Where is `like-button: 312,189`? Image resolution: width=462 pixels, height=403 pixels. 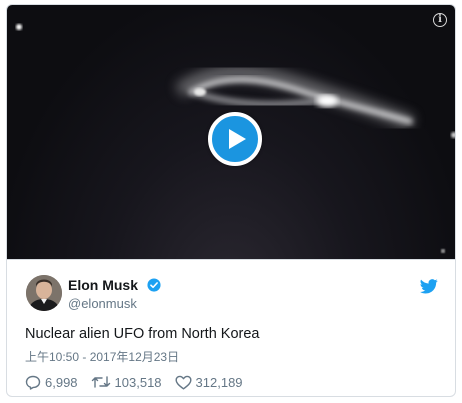
like-button: 312,189 is located at coordinates (209, 382).